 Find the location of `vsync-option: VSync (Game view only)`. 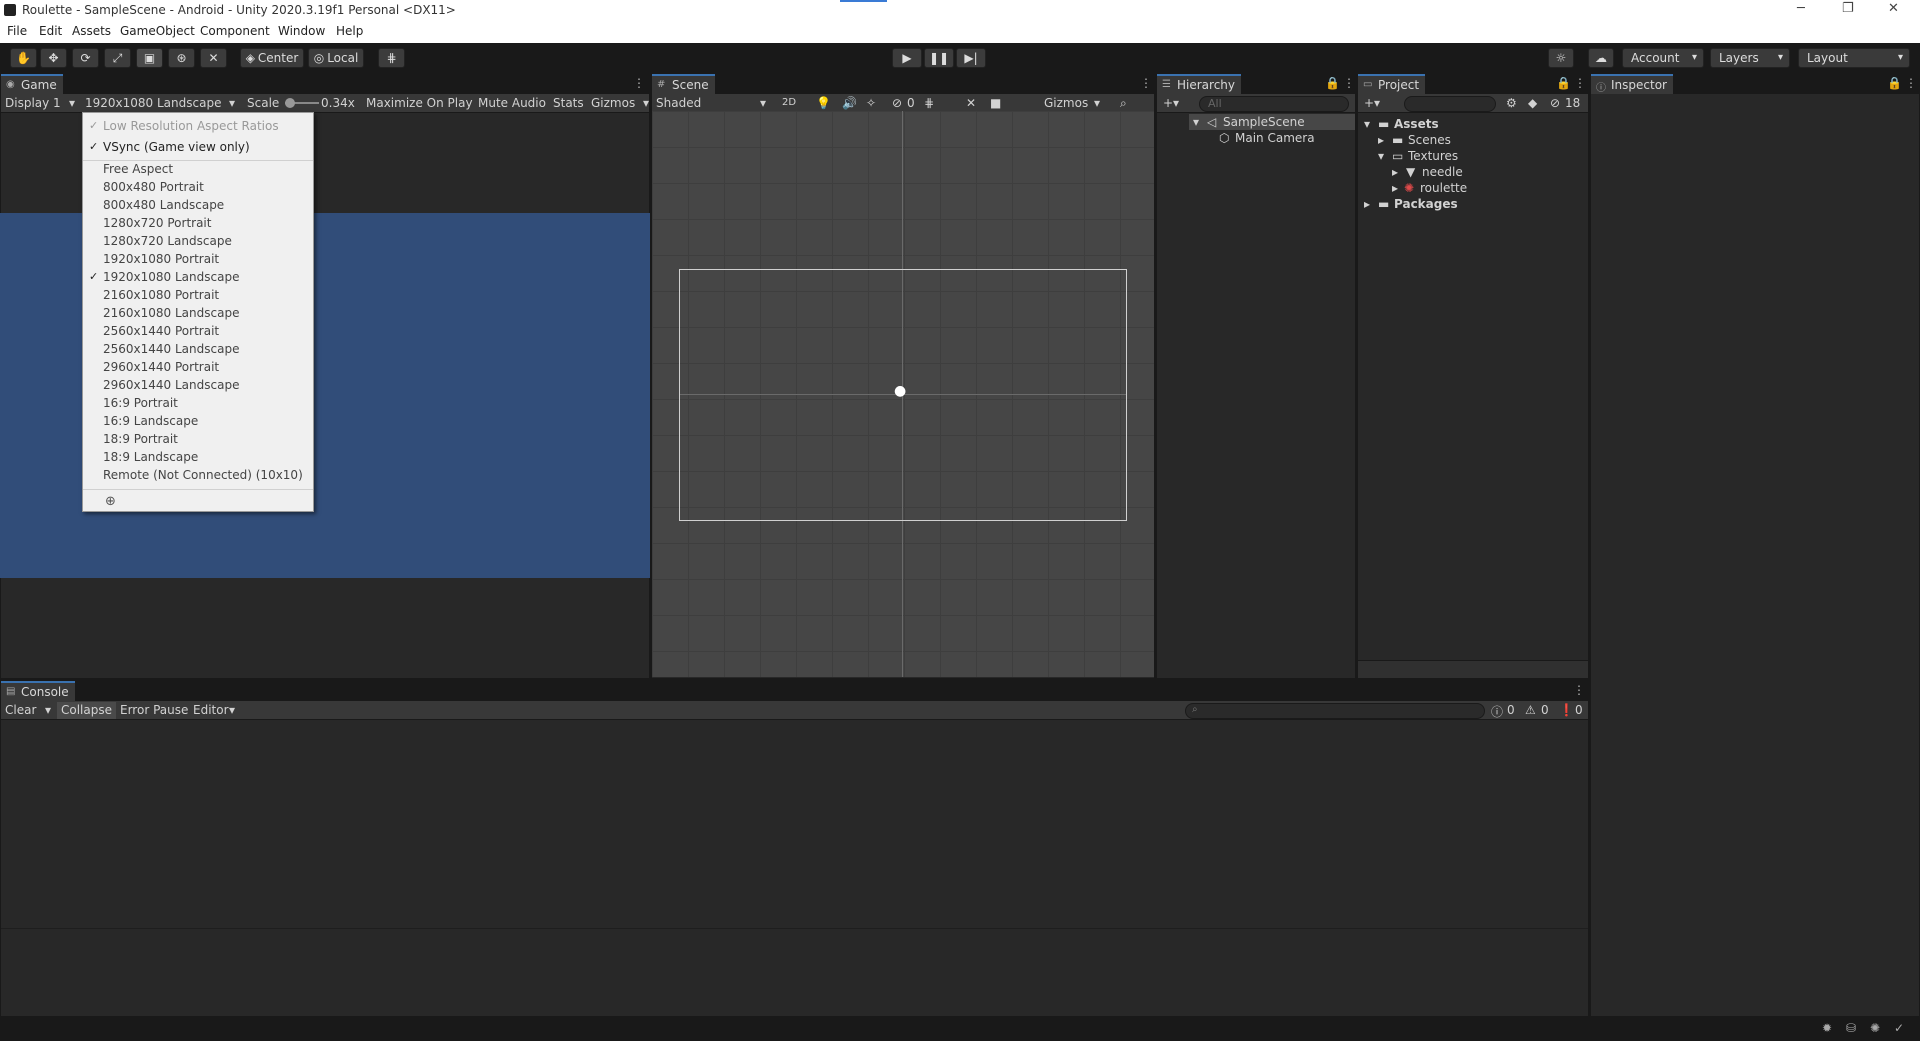

vsync-option: VSync (Game view only) is located at coordinates (176, 147).